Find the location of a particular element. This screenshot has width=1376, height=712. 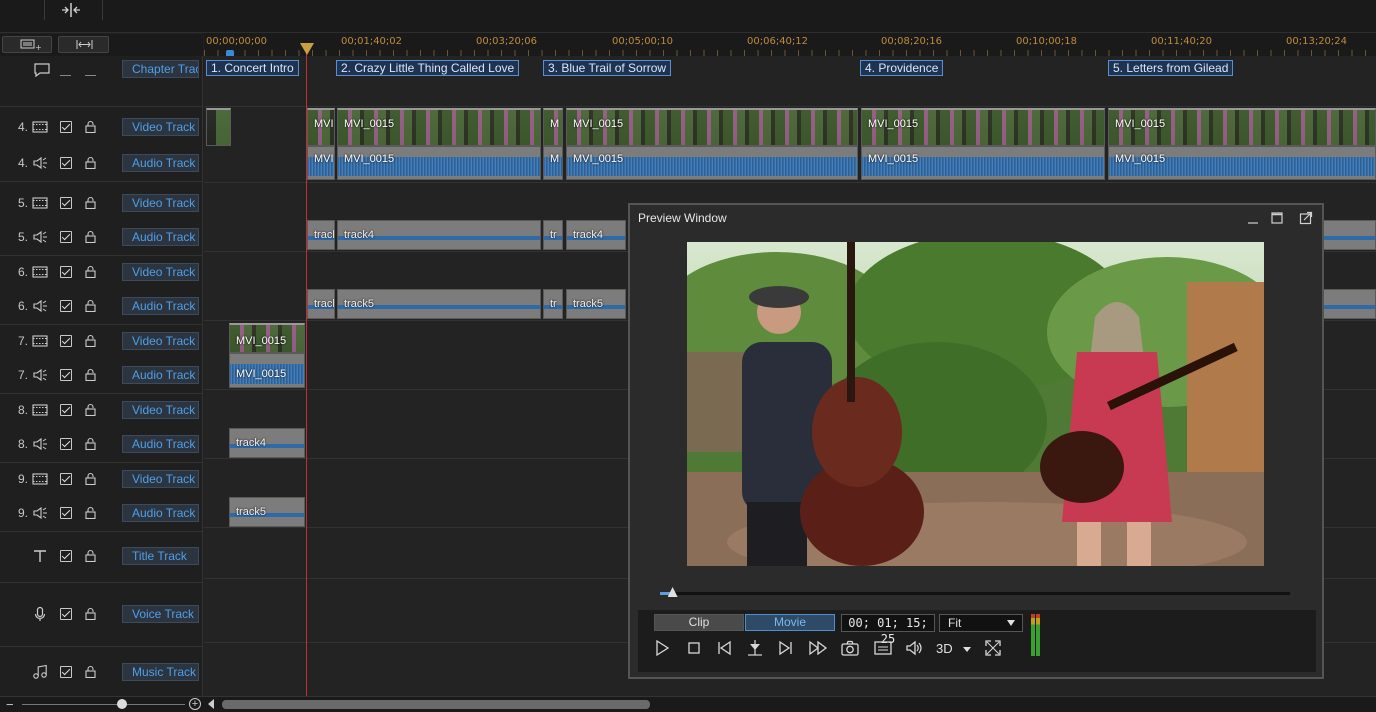

zoom-fit-select: Fit is located at coordinates (981, 623).